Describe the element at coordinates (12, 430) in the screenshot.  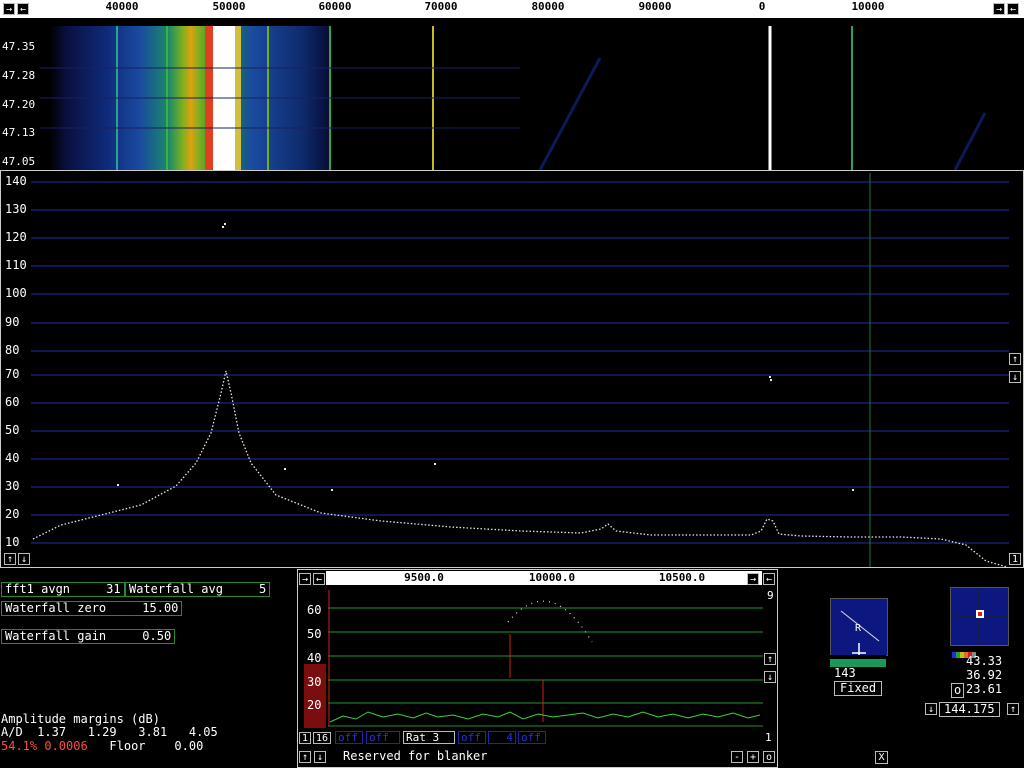
I see `spectrum-y-label: 50` at that location.